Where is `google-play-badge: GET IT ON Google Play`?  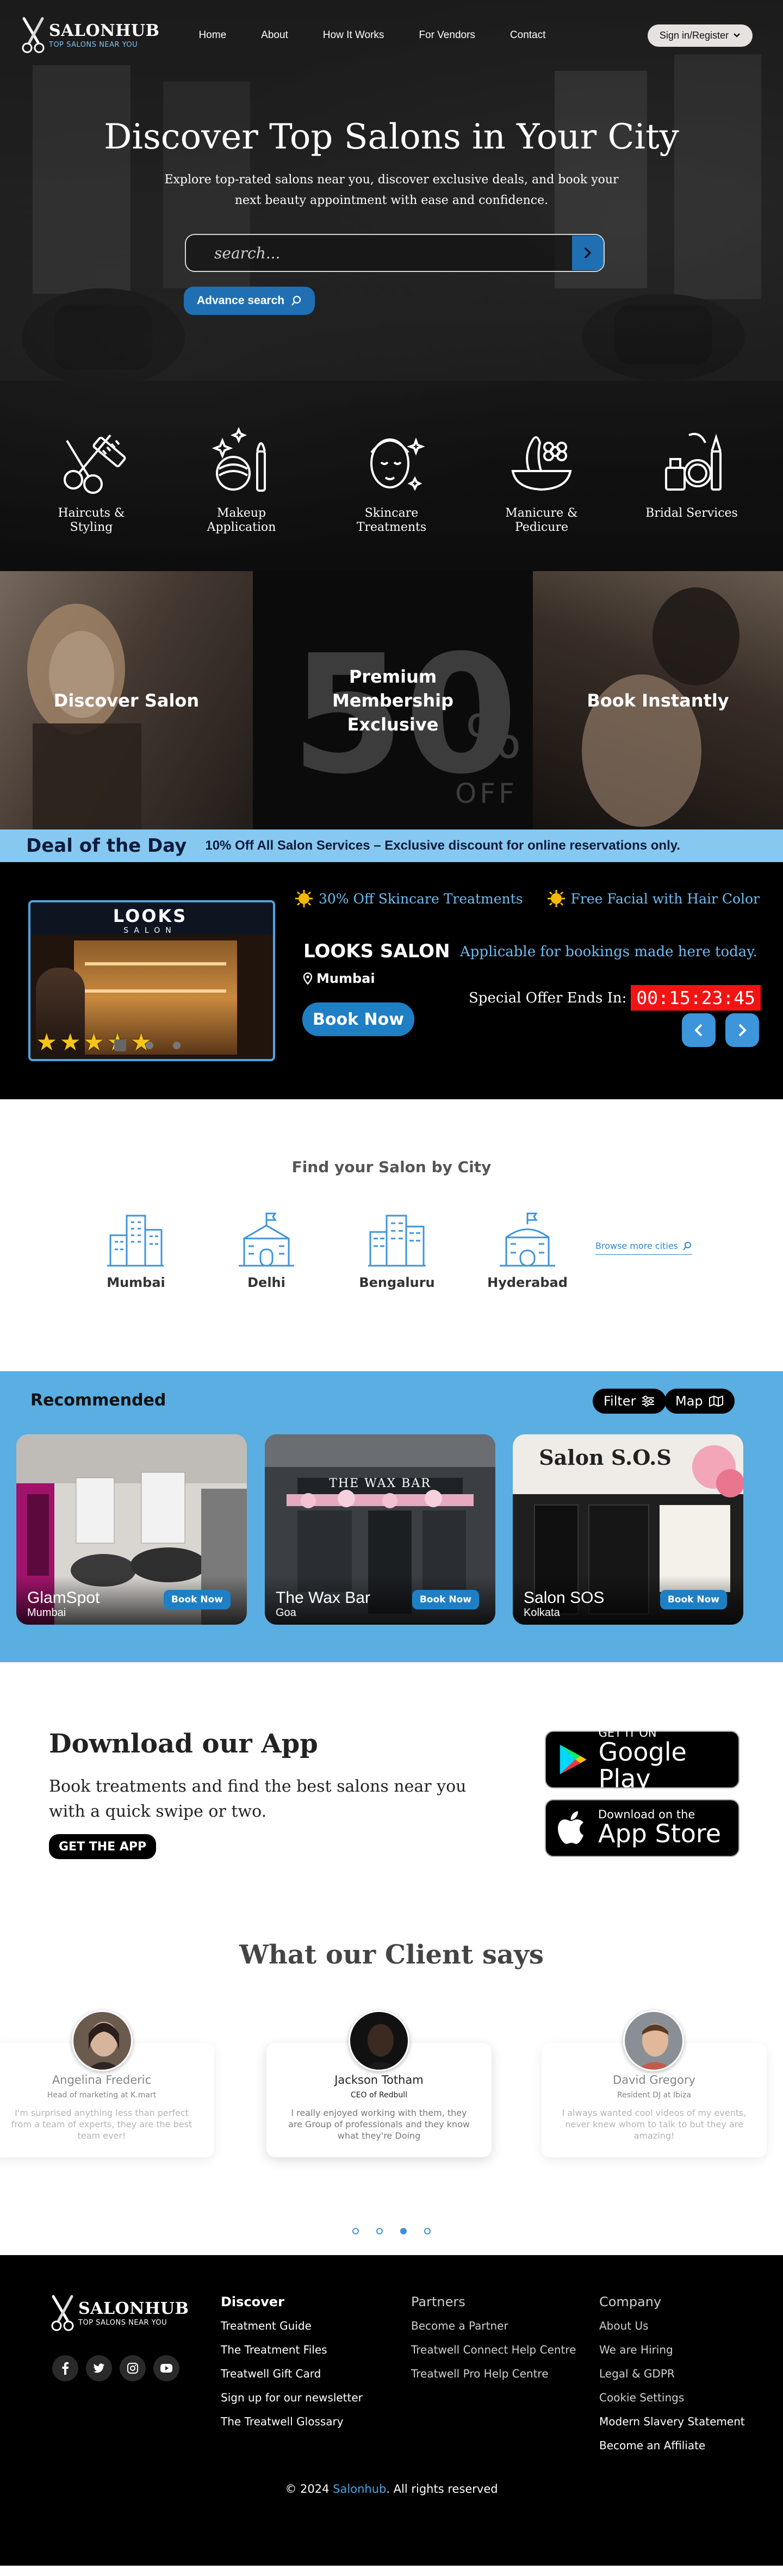 google-play-badge: GET IT ON Google Play is located at coordinates (642, 1759).